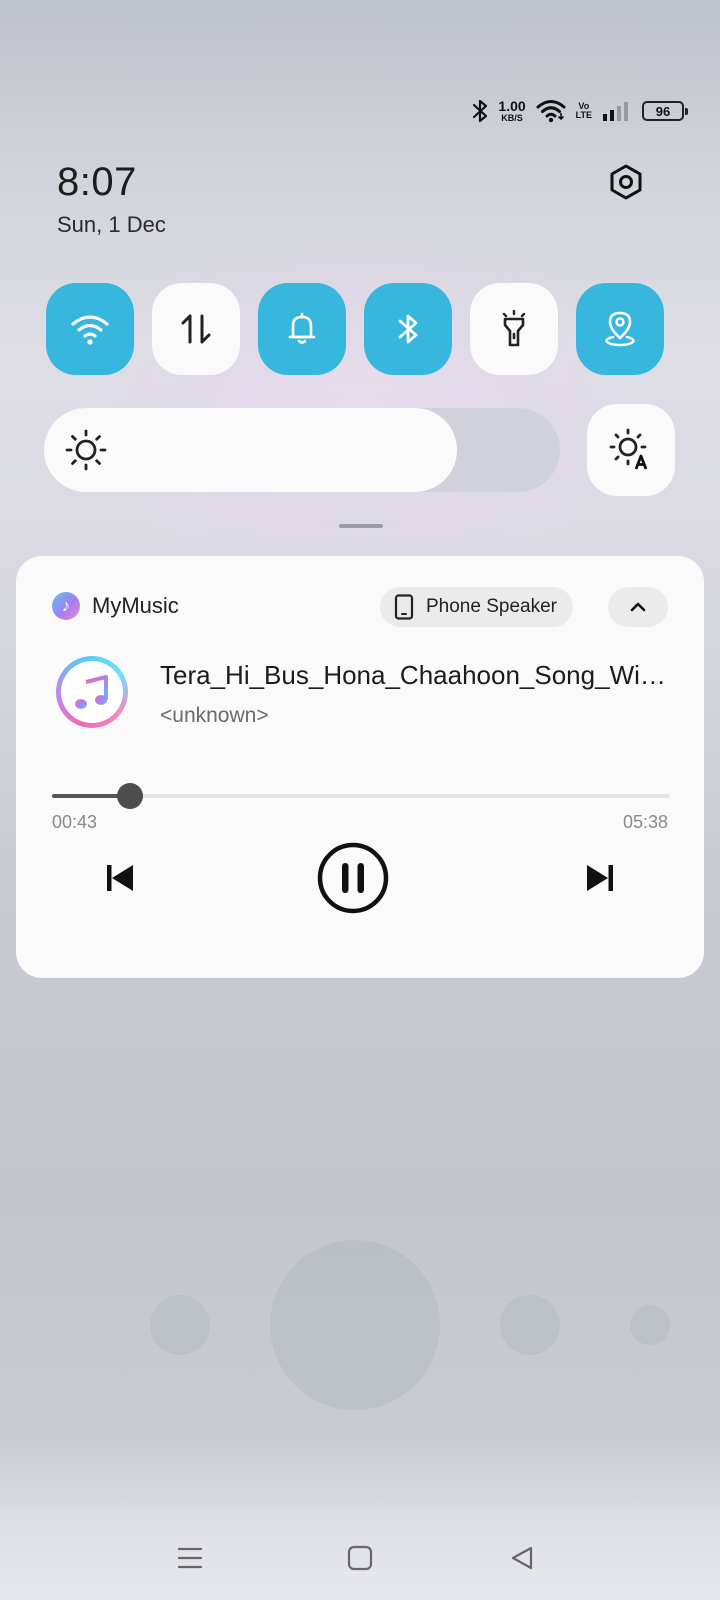 This screenshot has height=1600, width=720. I want to click on status-bar: 1.00 KB/S Vo LTE 96, so click(580, 111).